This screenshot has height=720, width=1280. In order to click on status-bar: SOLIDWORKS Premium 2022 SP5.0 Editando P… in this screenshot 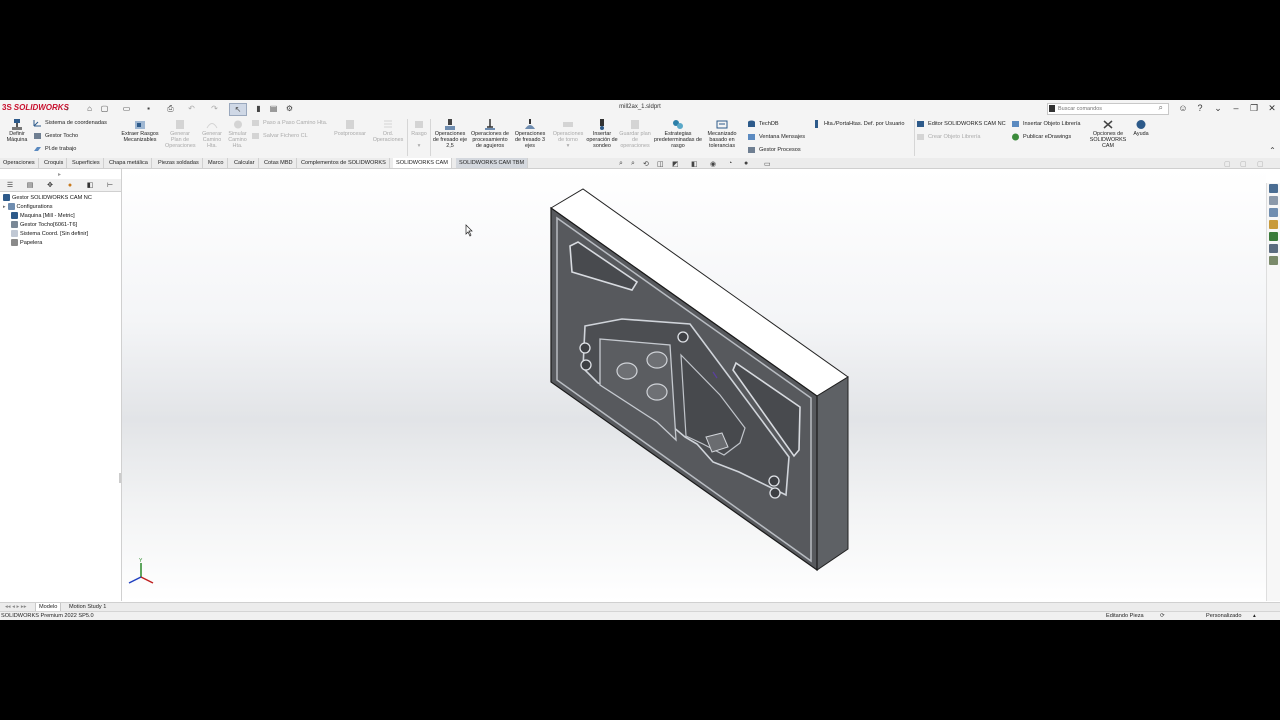, I will do `click(640, 615)`.